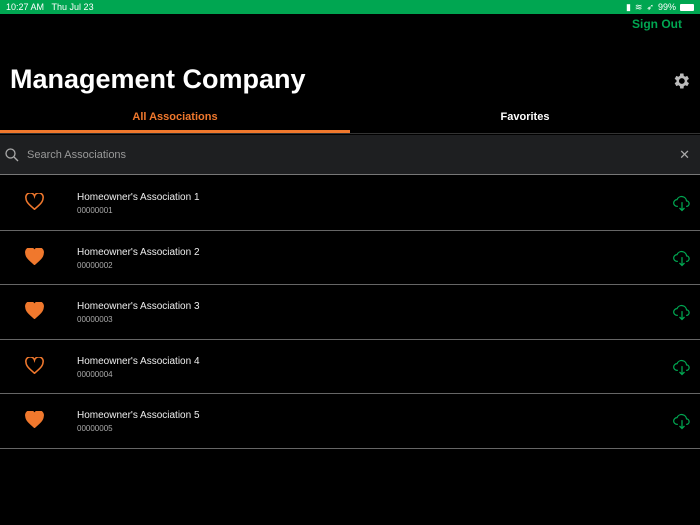 This screenshot has height=525, width=700. I want to click on association-id: 00000004, so click(95, 374).